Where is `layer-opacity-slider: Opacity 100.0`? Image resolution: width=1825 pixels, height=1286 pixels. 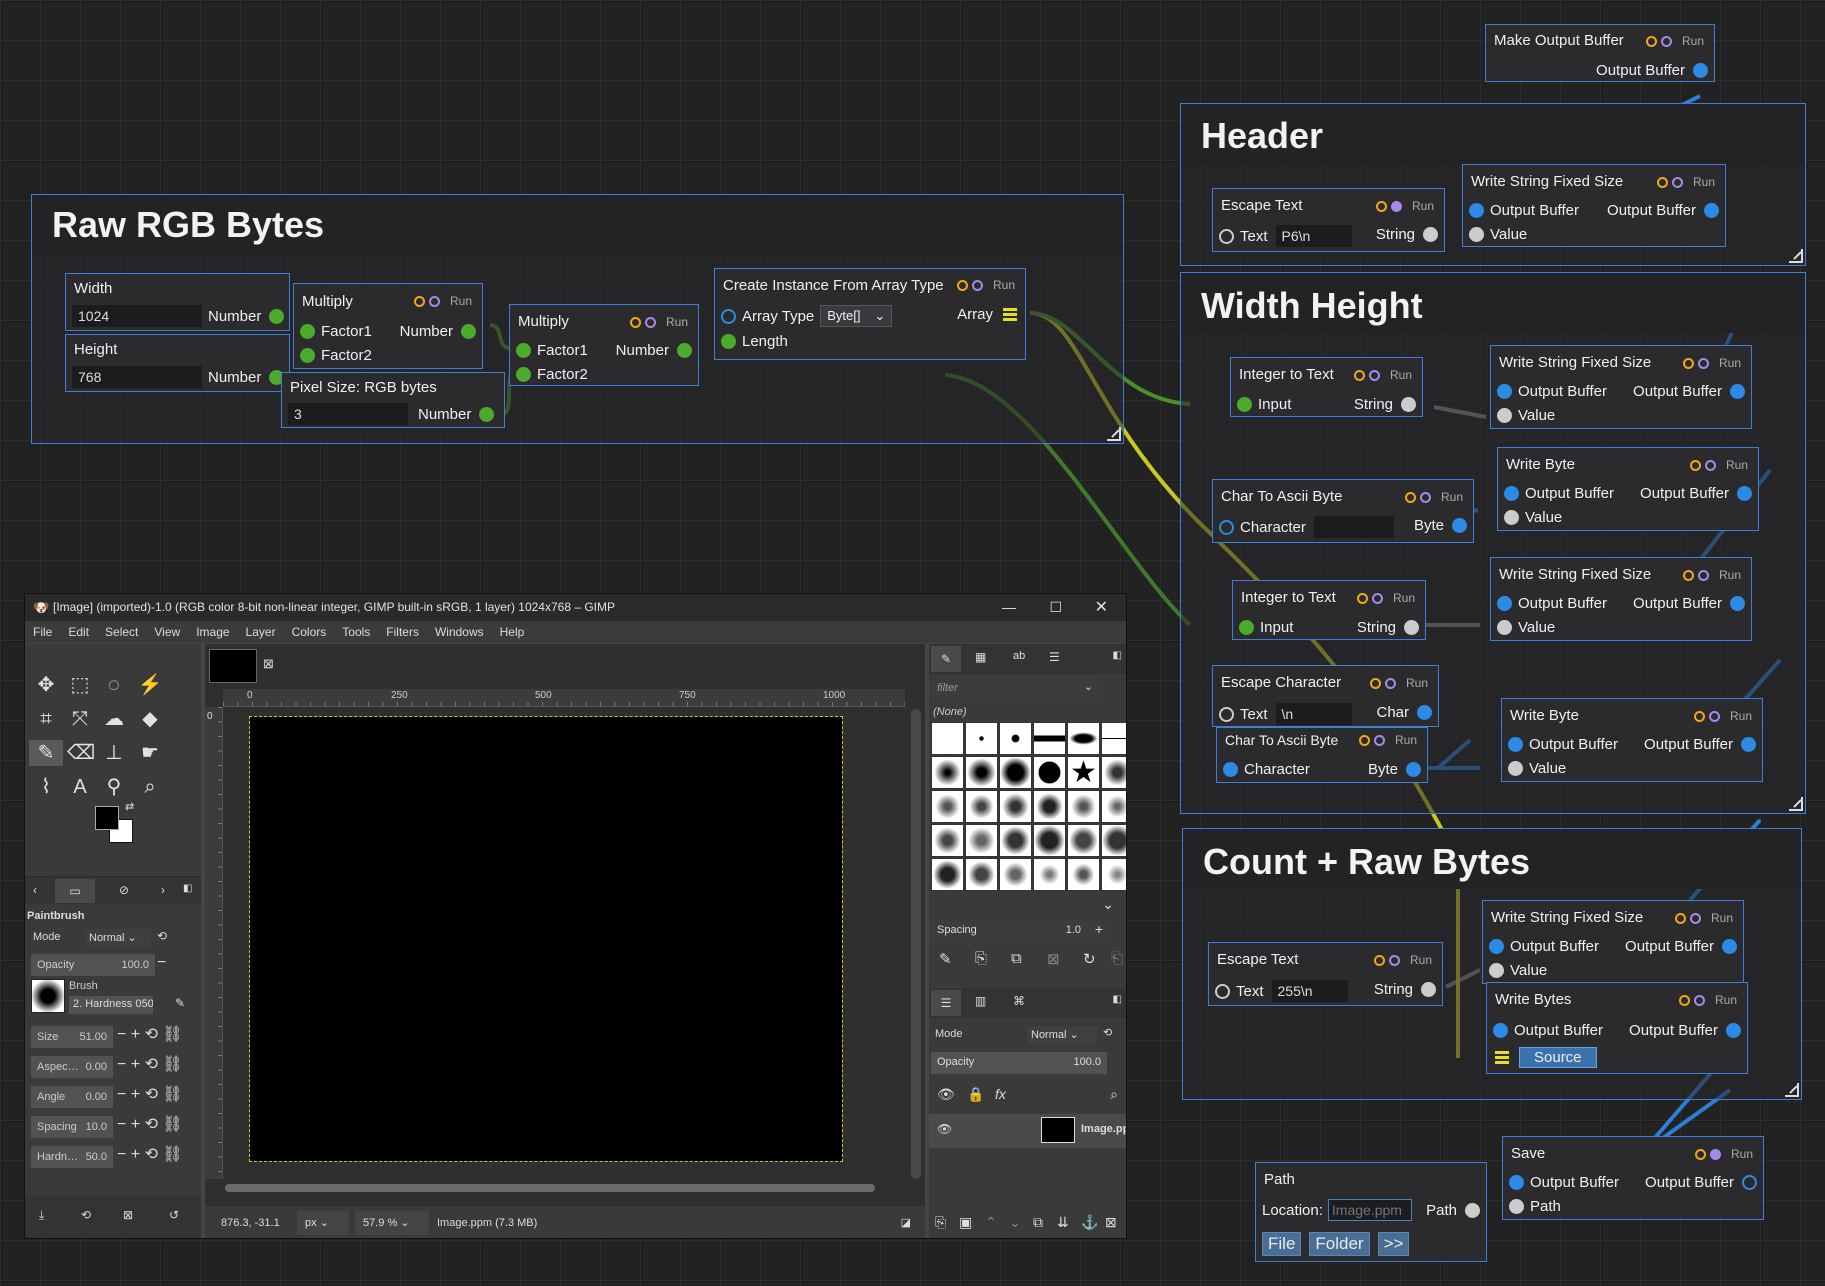
layer-opacity-slider: Opacity 100.0 is located at coordinates (1019, 1063).